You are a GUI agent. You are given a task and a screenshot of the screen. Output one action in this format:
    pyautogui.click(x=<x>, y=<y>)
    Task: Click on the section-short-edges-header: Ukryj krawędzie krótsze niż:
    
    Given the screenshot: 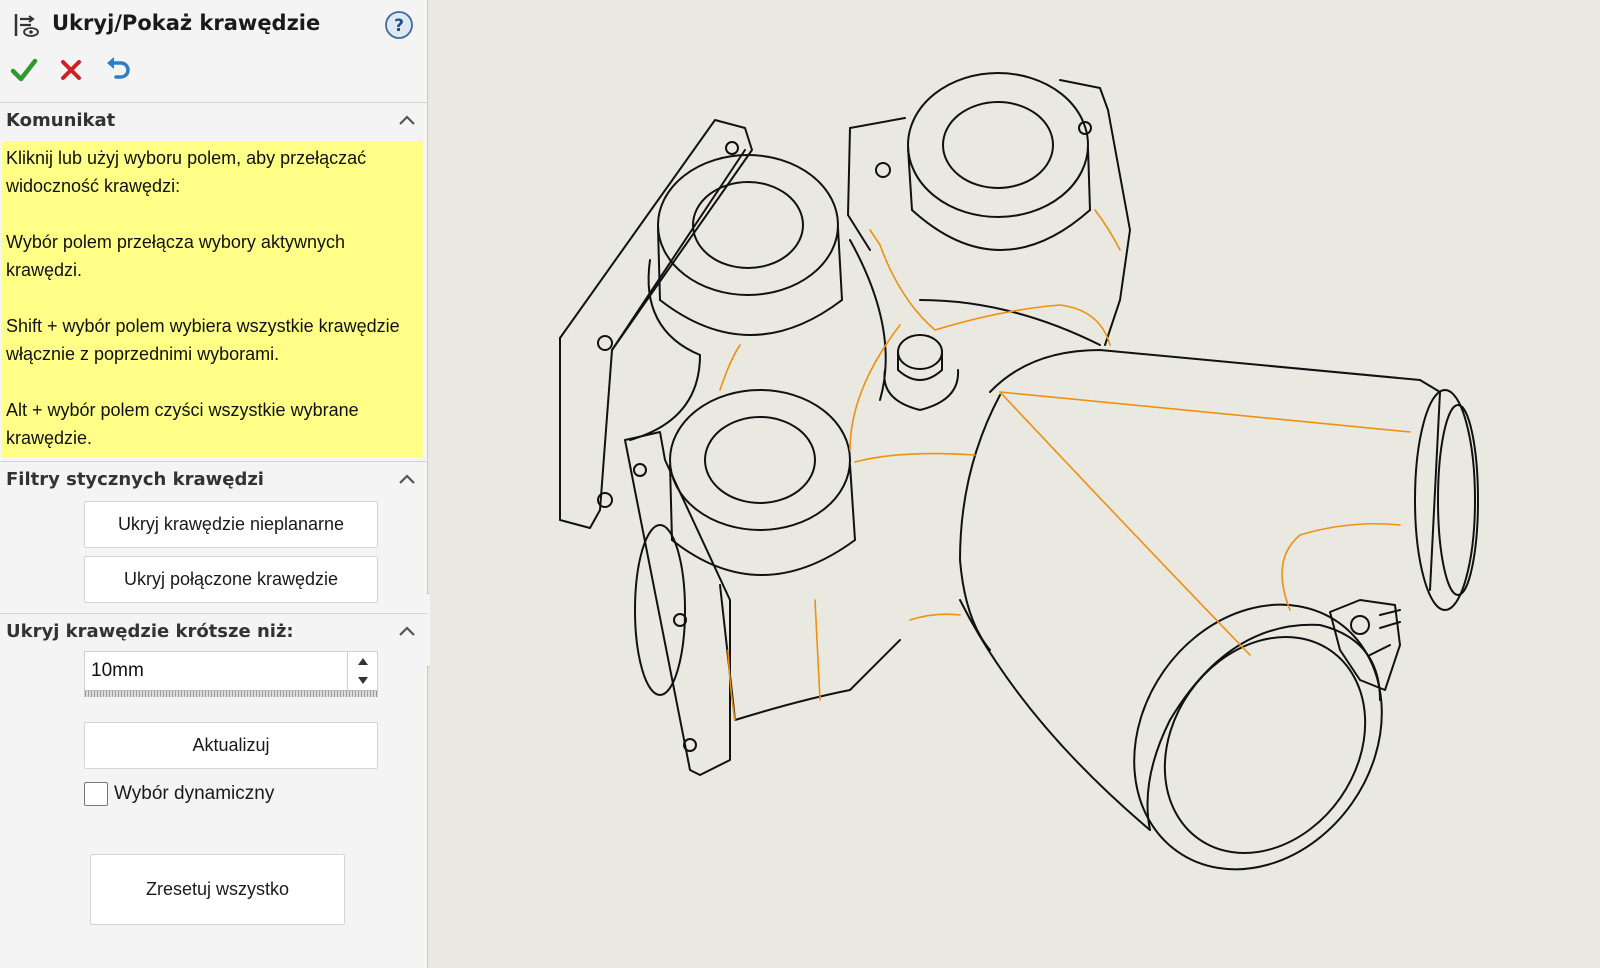 What is the action you would take?
    pyautogui.click(x=214, y=630)
    